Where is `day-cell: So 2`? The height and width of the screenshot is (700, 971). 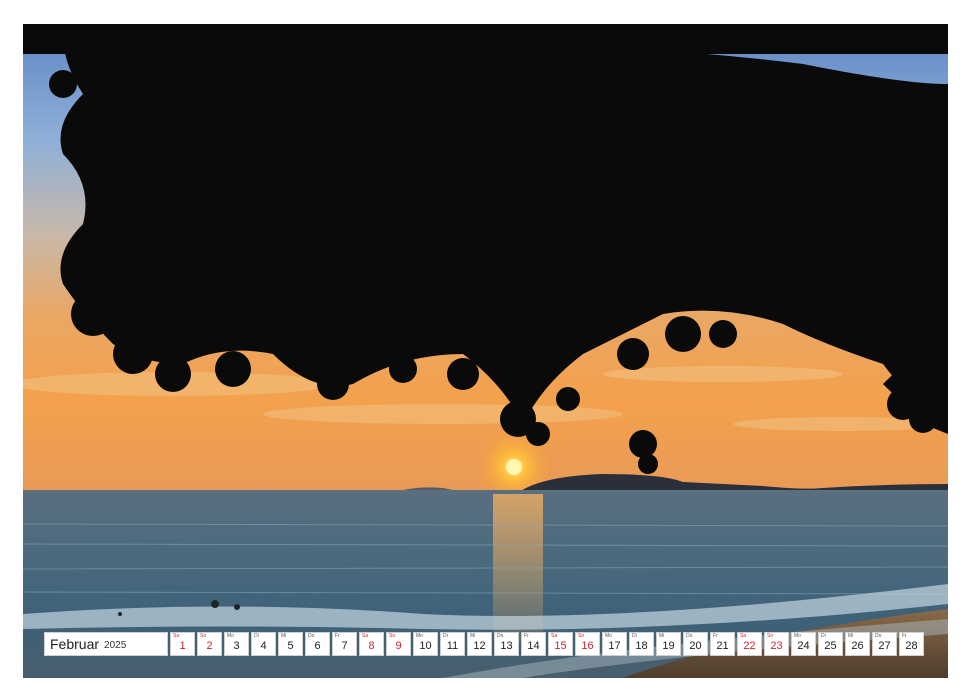 day-cell: So 2 is located at coordinates (209, 644).